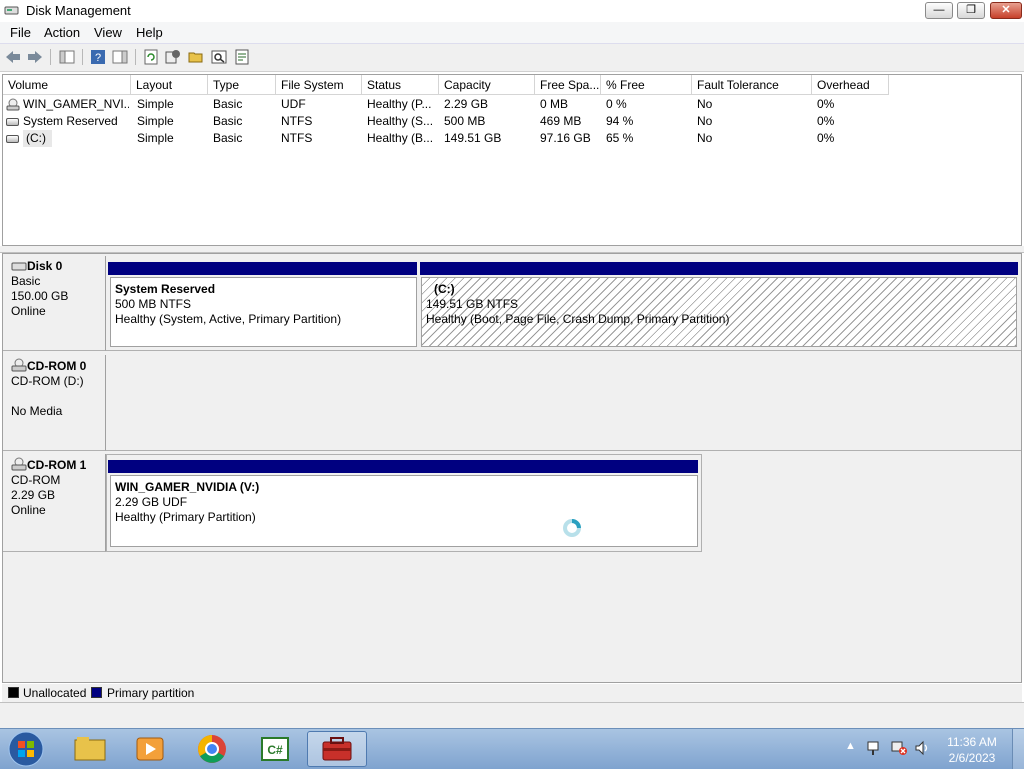  I want to click on show-desktop-button, so click(1018, 749).